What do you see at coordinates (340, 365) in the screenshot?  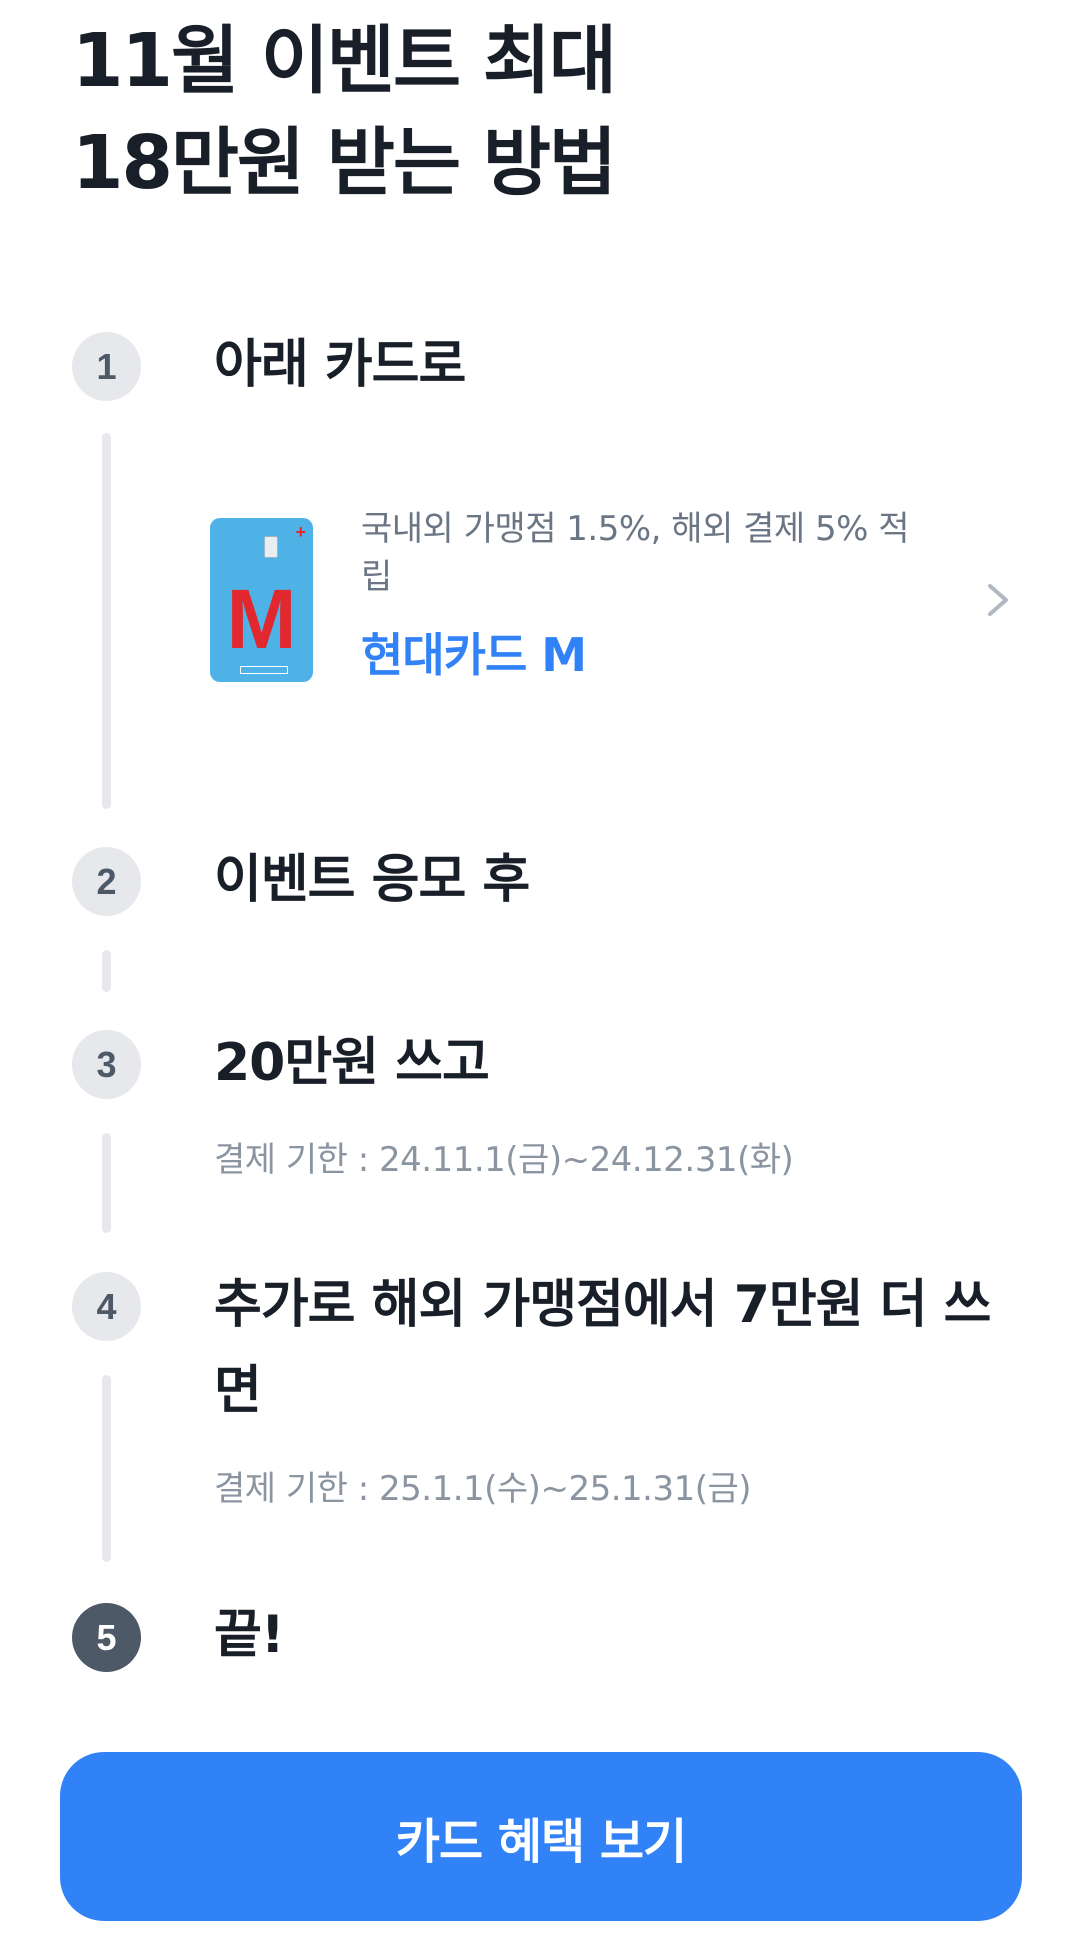 I see `step-1-title: 아래 카드로` at bounding box center [340, 365].